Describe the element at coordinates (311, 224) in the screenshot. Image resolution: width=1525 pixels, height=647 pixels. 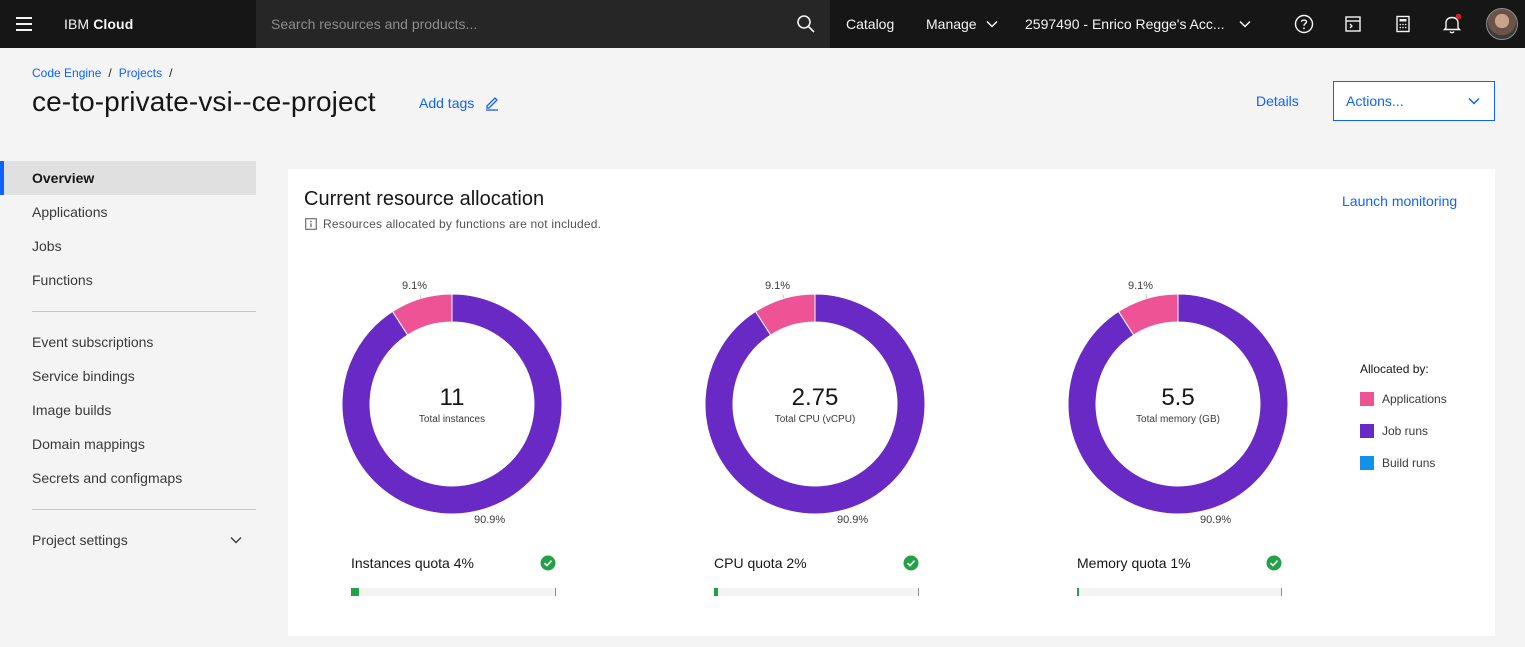
I see `information-icon` at that location.